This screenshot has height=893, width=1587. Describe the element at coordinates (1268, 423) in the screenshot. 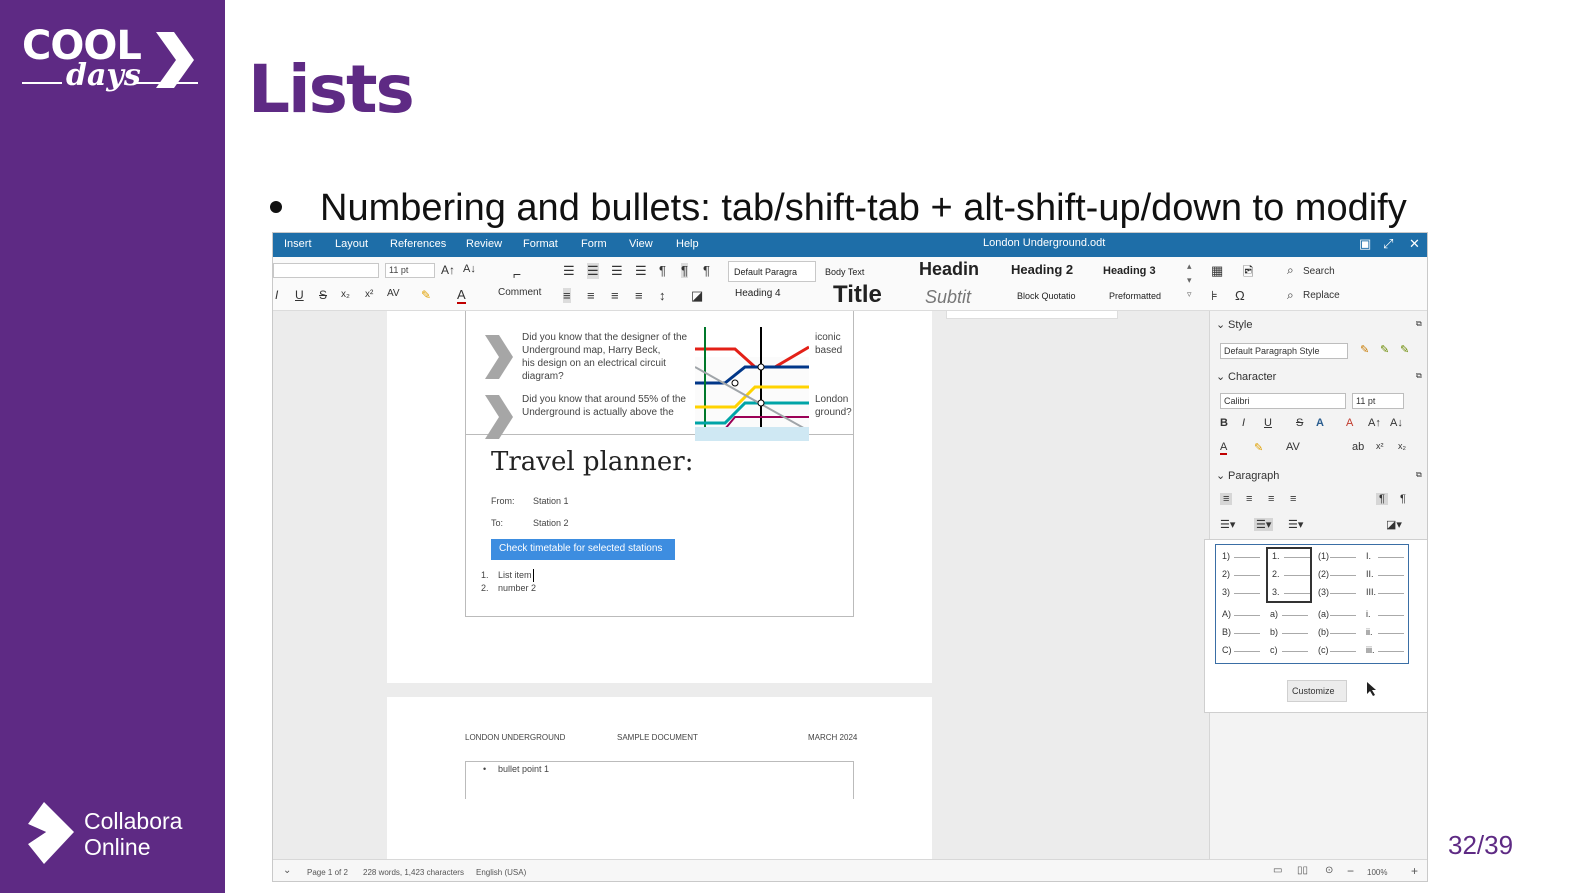

I see `underline-icon: U` at that location.